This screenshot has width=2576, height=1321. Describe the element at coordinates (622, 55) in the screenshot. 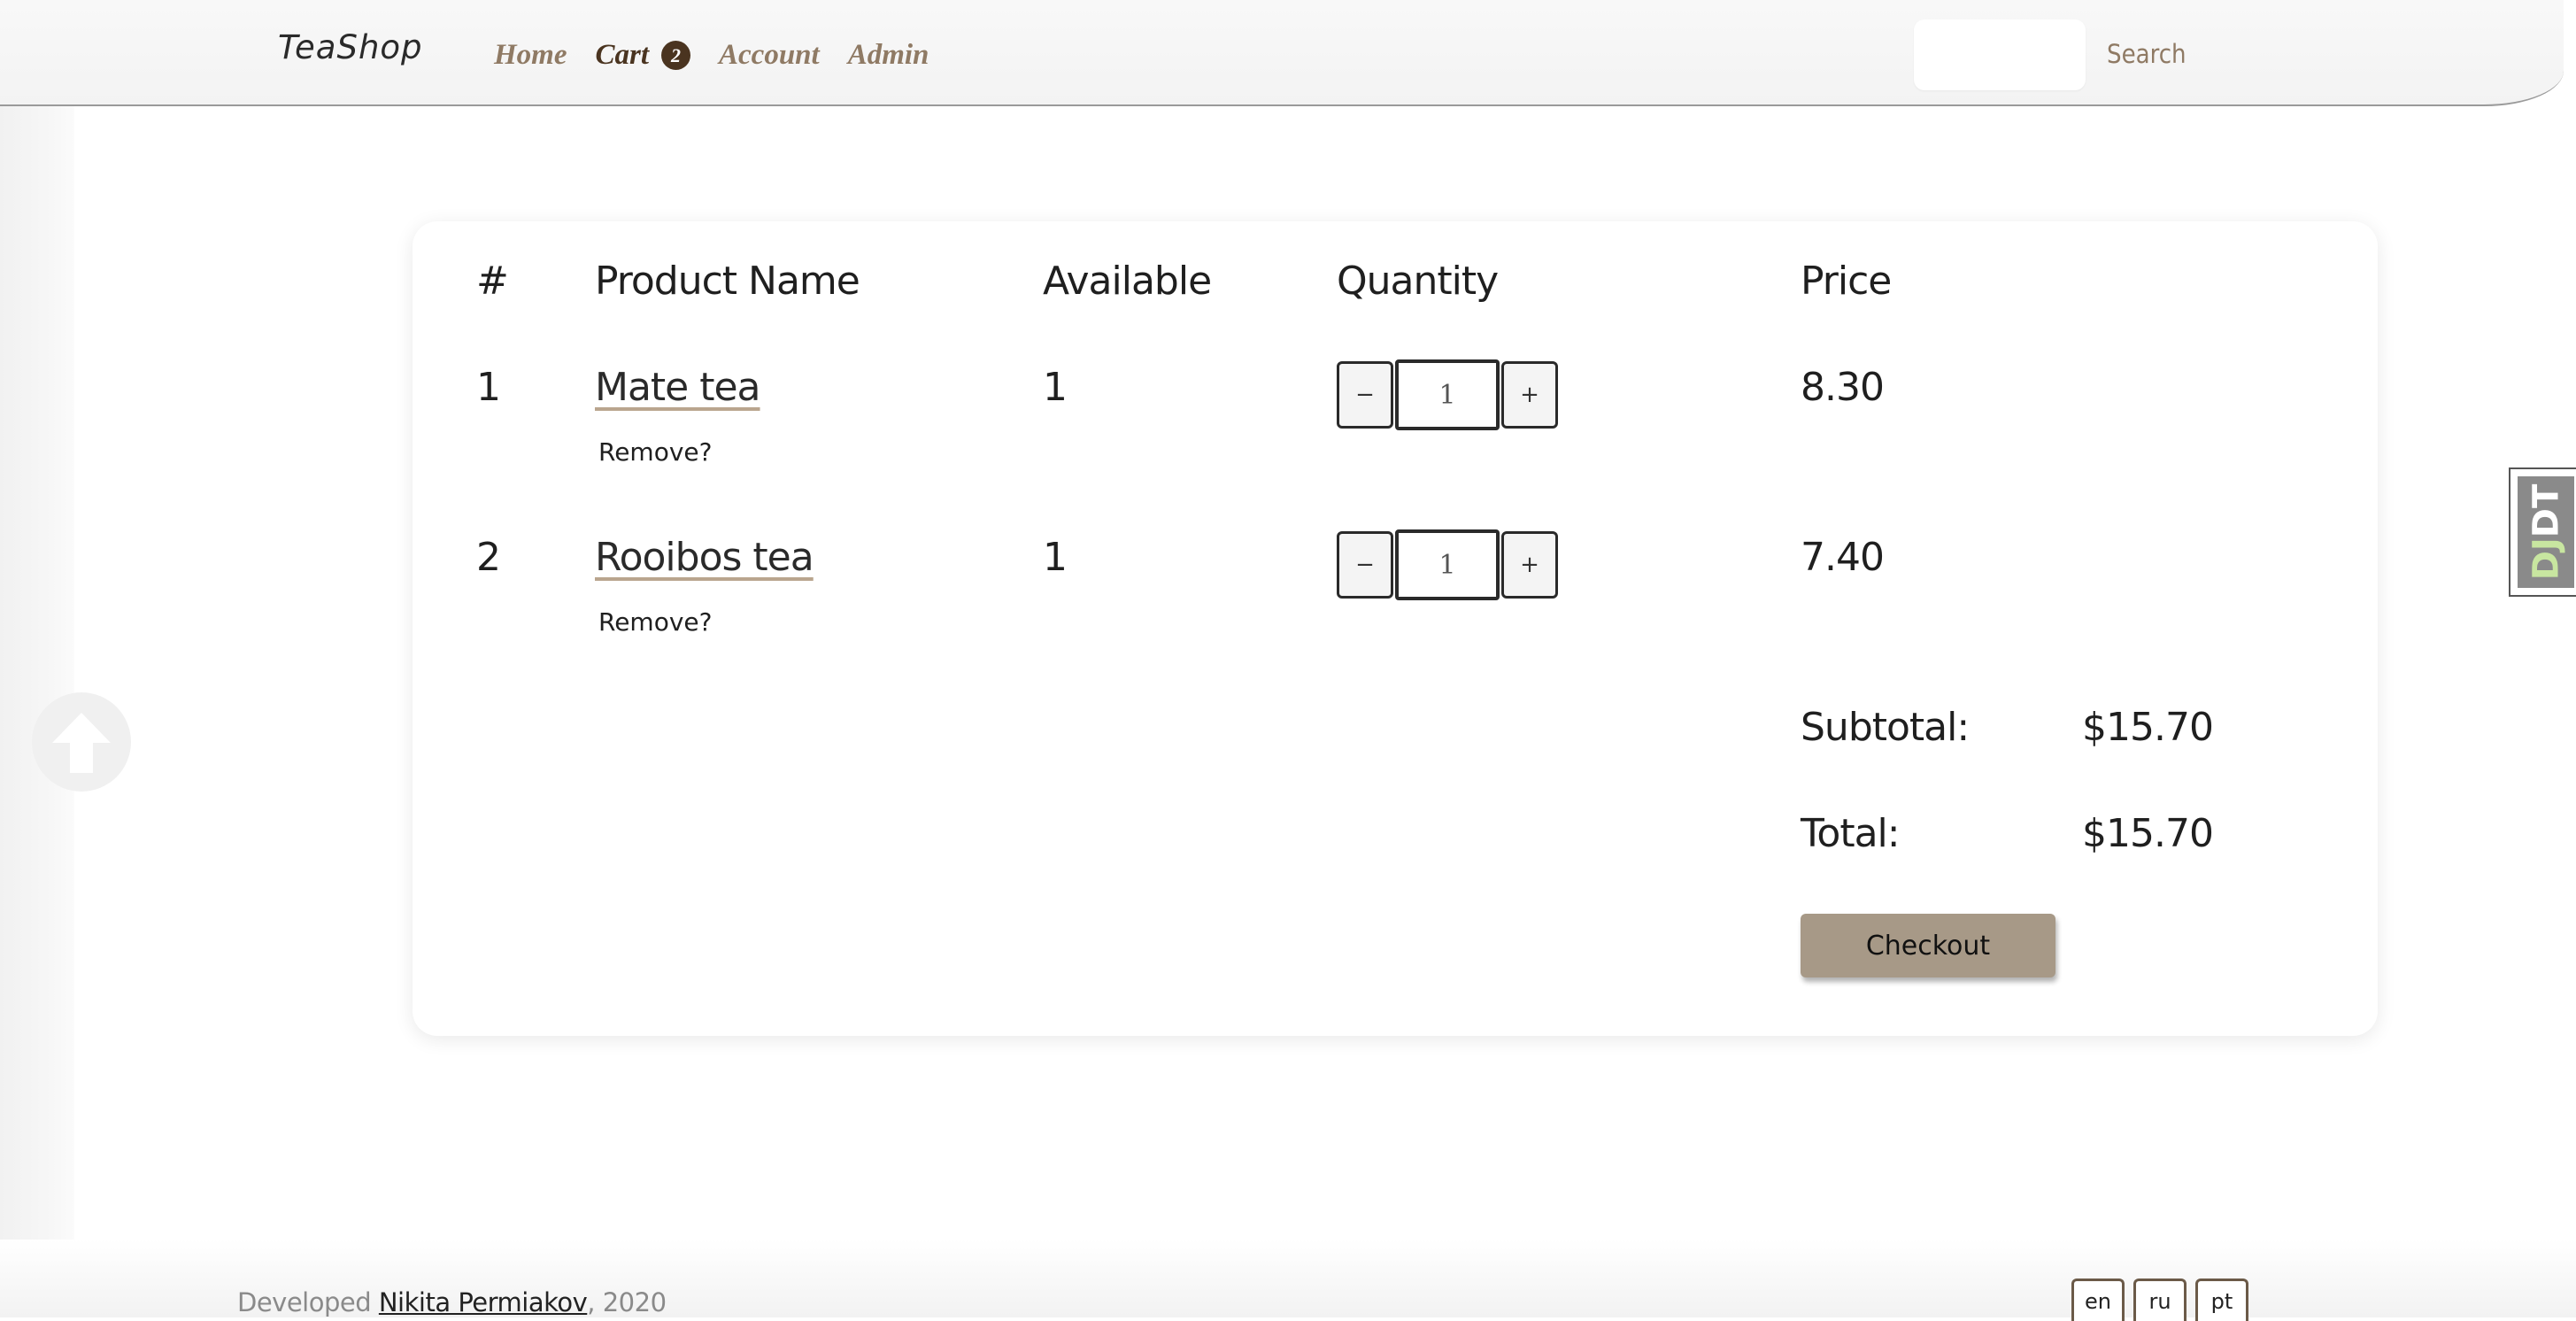

I see `nav-cart-label: Cart` at that location.